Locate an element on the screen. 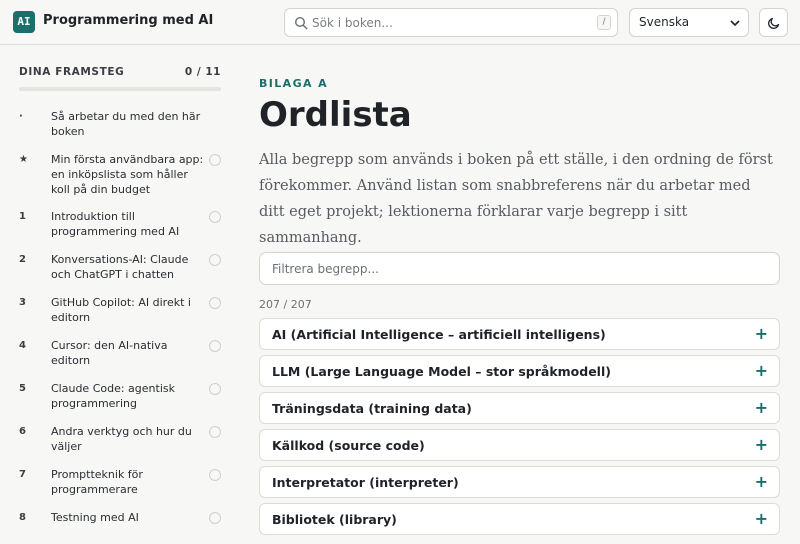 Image resolution: width=800 pixels, height=544 pixels. term-count: 207 / 207 is located at coordinates (285, 304).